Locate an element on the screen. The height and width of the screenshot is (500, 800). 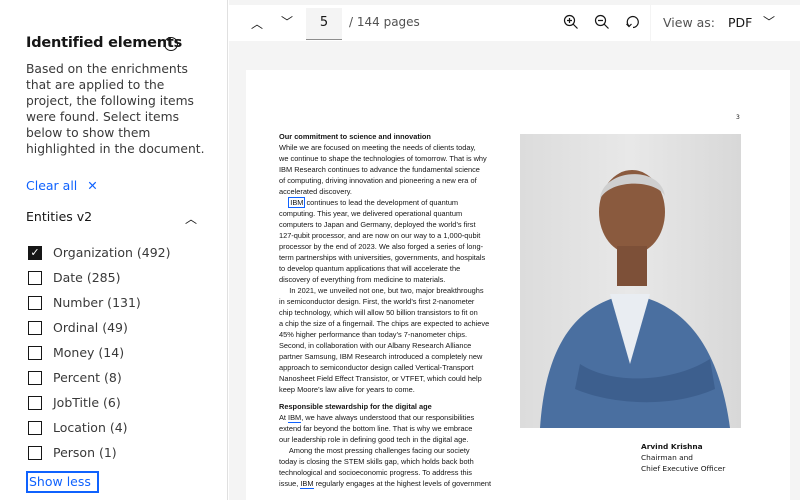
entity-label: Organization (492) is located at coordinates (112, 252).